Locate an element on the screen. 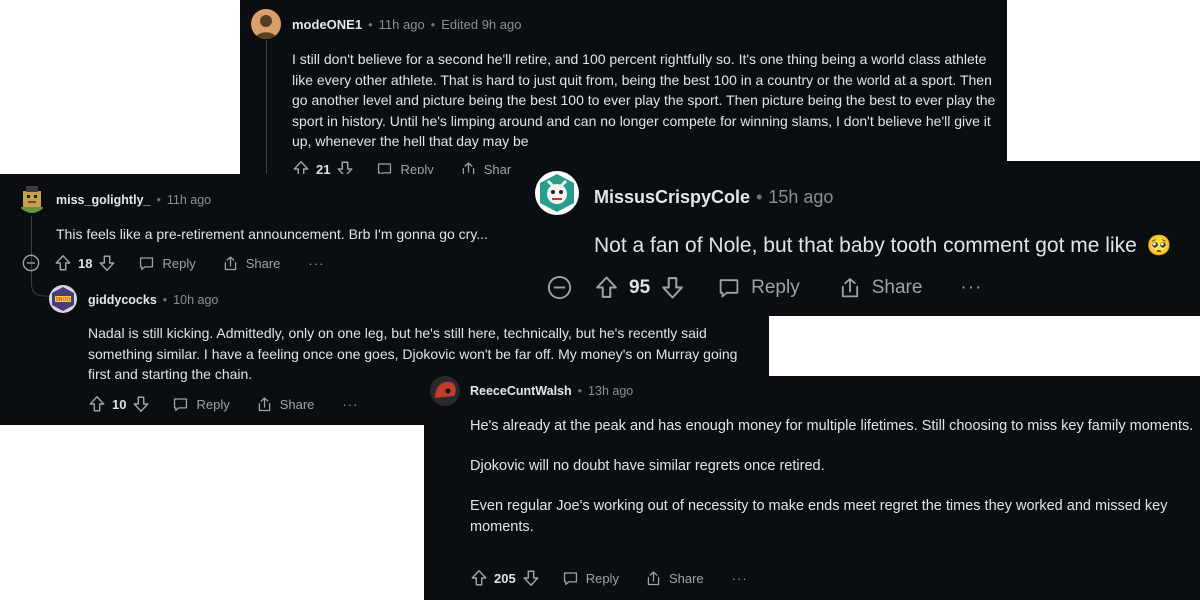  comment-actions: 10 Reply Share ··· is located at coordinates (223, 404).